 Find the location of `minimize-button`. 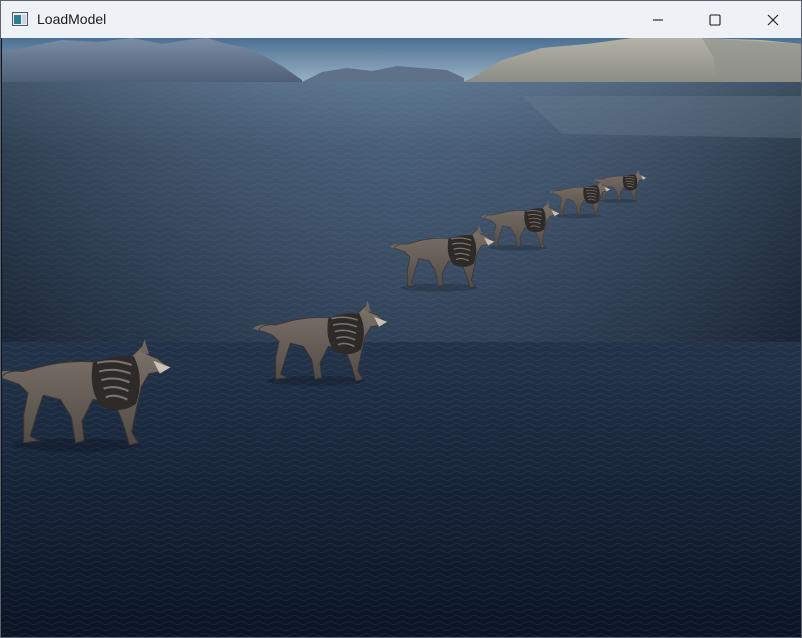

minimize-button is located at coordinates (657, 19).